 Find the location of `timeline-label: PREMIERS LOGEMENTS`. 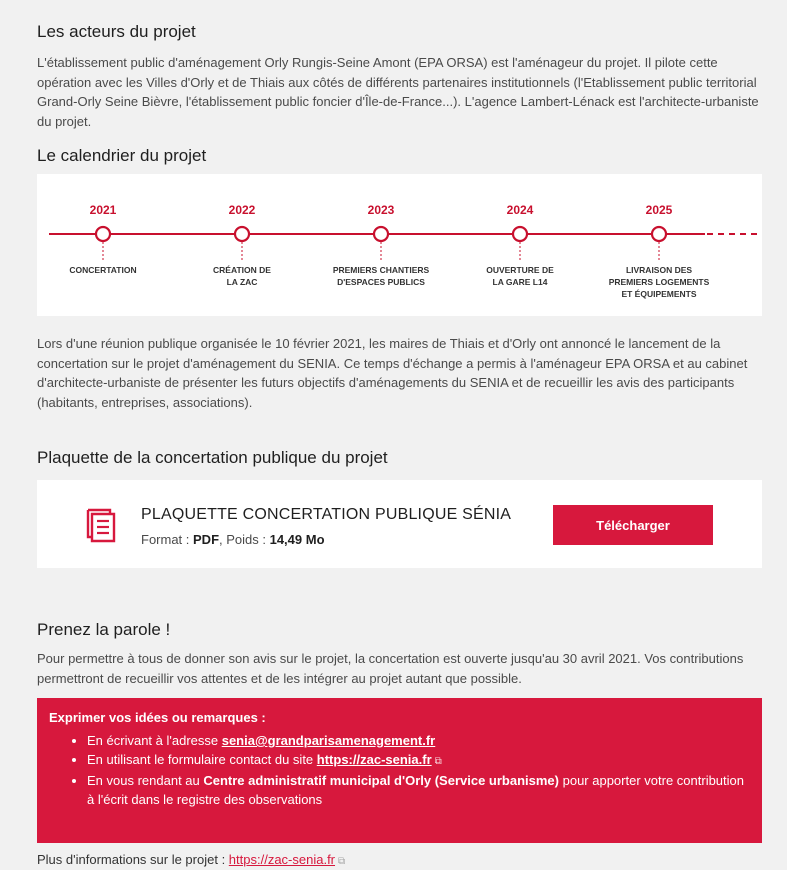

timeline-label: PREMIERS LOGEMENTS is located at coordinates (659, 282).